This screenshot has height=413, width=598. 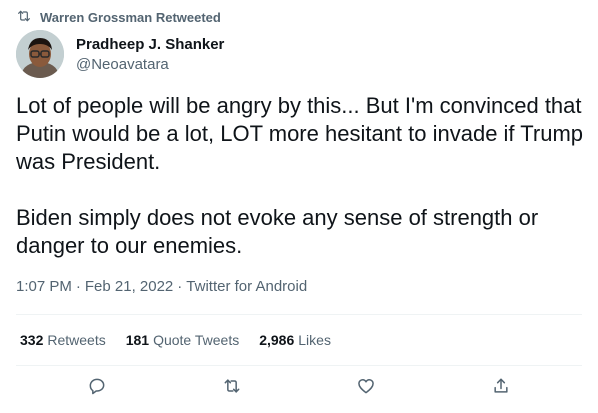 I want to click on quote-tweets-count: 181, so click(x=137, y=340).